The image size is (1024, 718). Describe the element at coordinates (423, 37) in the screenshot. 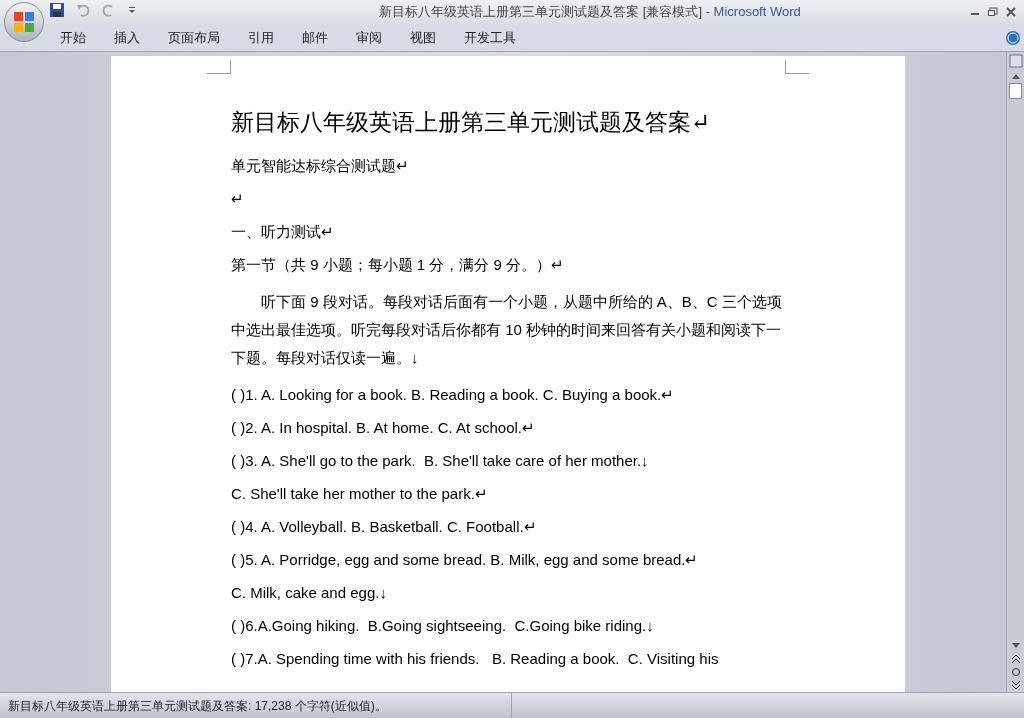

I see `ribbon-tab: 视图` at that location.